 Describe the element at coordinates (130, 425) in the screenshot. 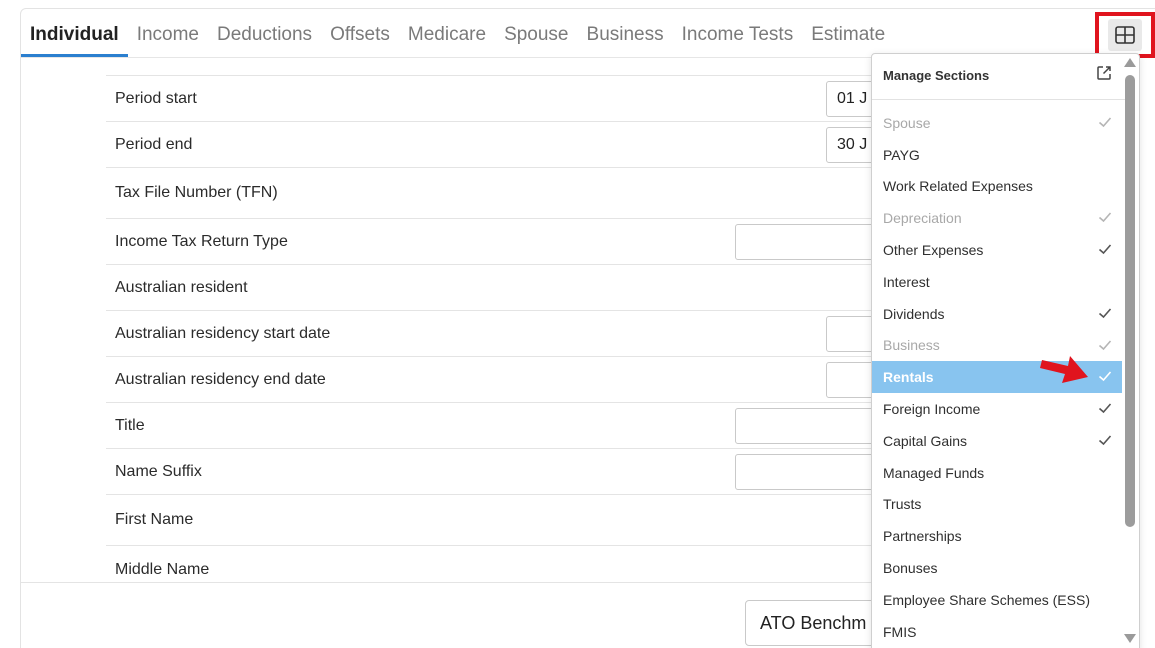

I see `title-label: Title` at that location.